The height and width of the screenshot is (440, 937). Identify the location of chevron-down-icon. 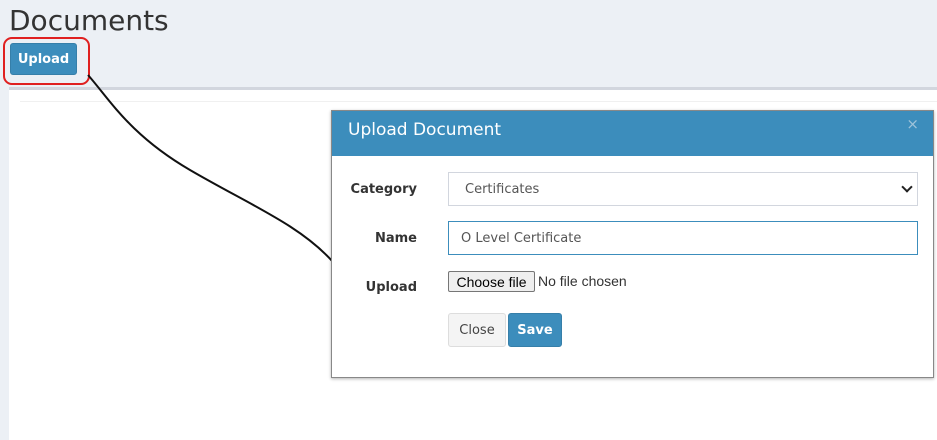
(907, 187).